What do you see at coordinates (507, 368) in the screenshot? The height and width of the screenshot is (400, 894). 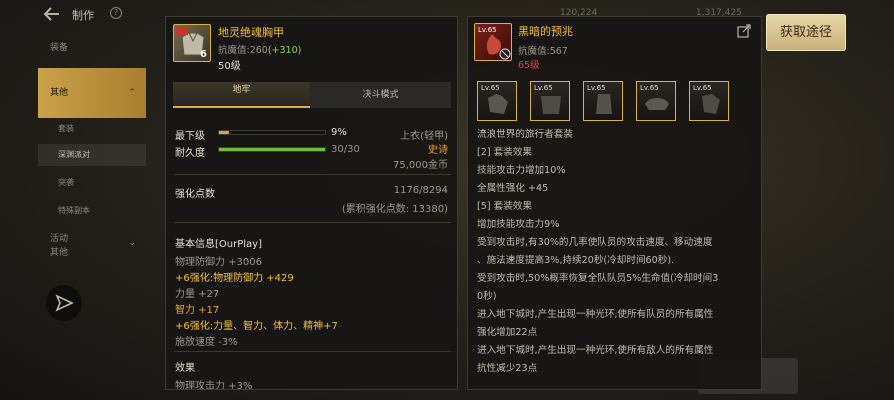 I see `set-effect-line: 抗性减少23点` at bounding box center [507, 368].